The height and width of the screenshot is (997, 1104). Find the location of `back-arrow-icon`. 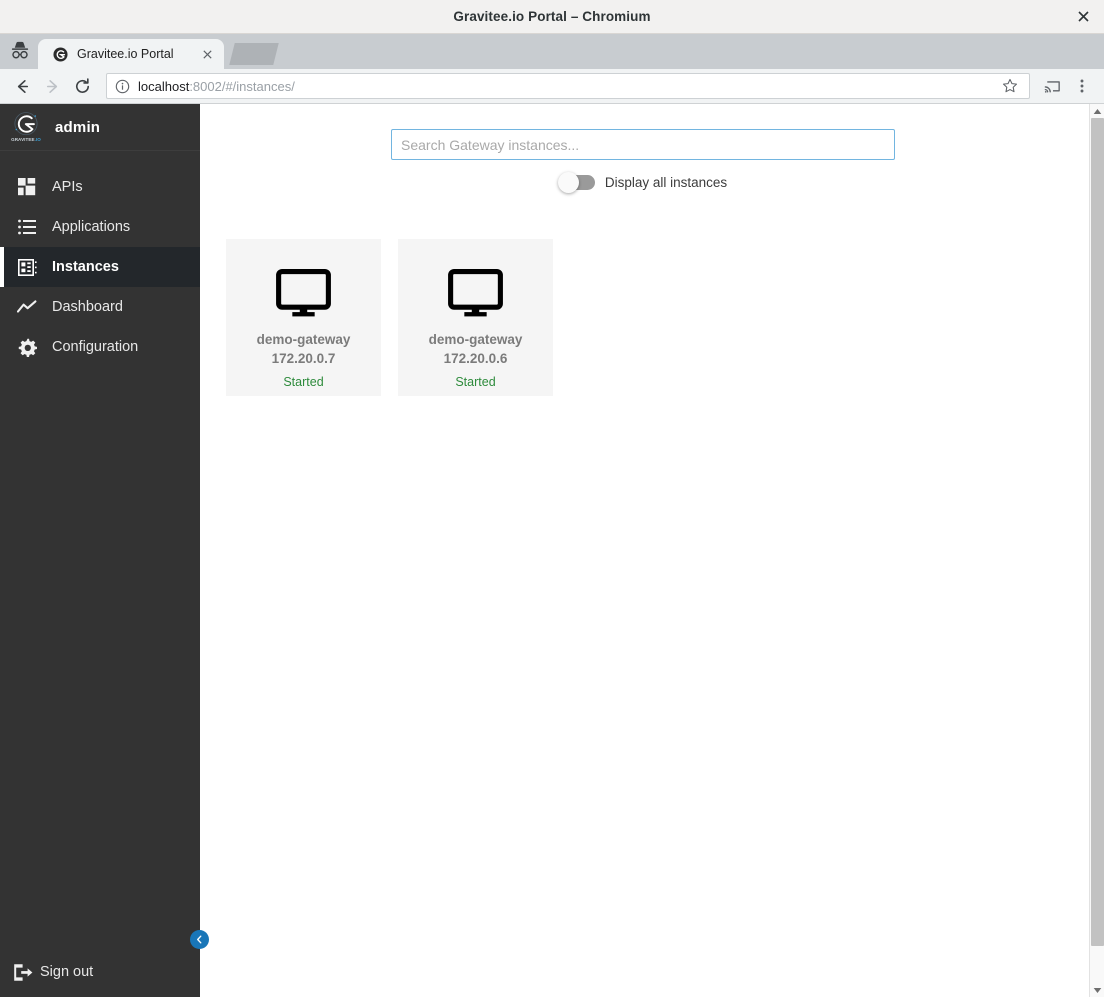

back-arrow-icon is located at coordinates (22, 86).